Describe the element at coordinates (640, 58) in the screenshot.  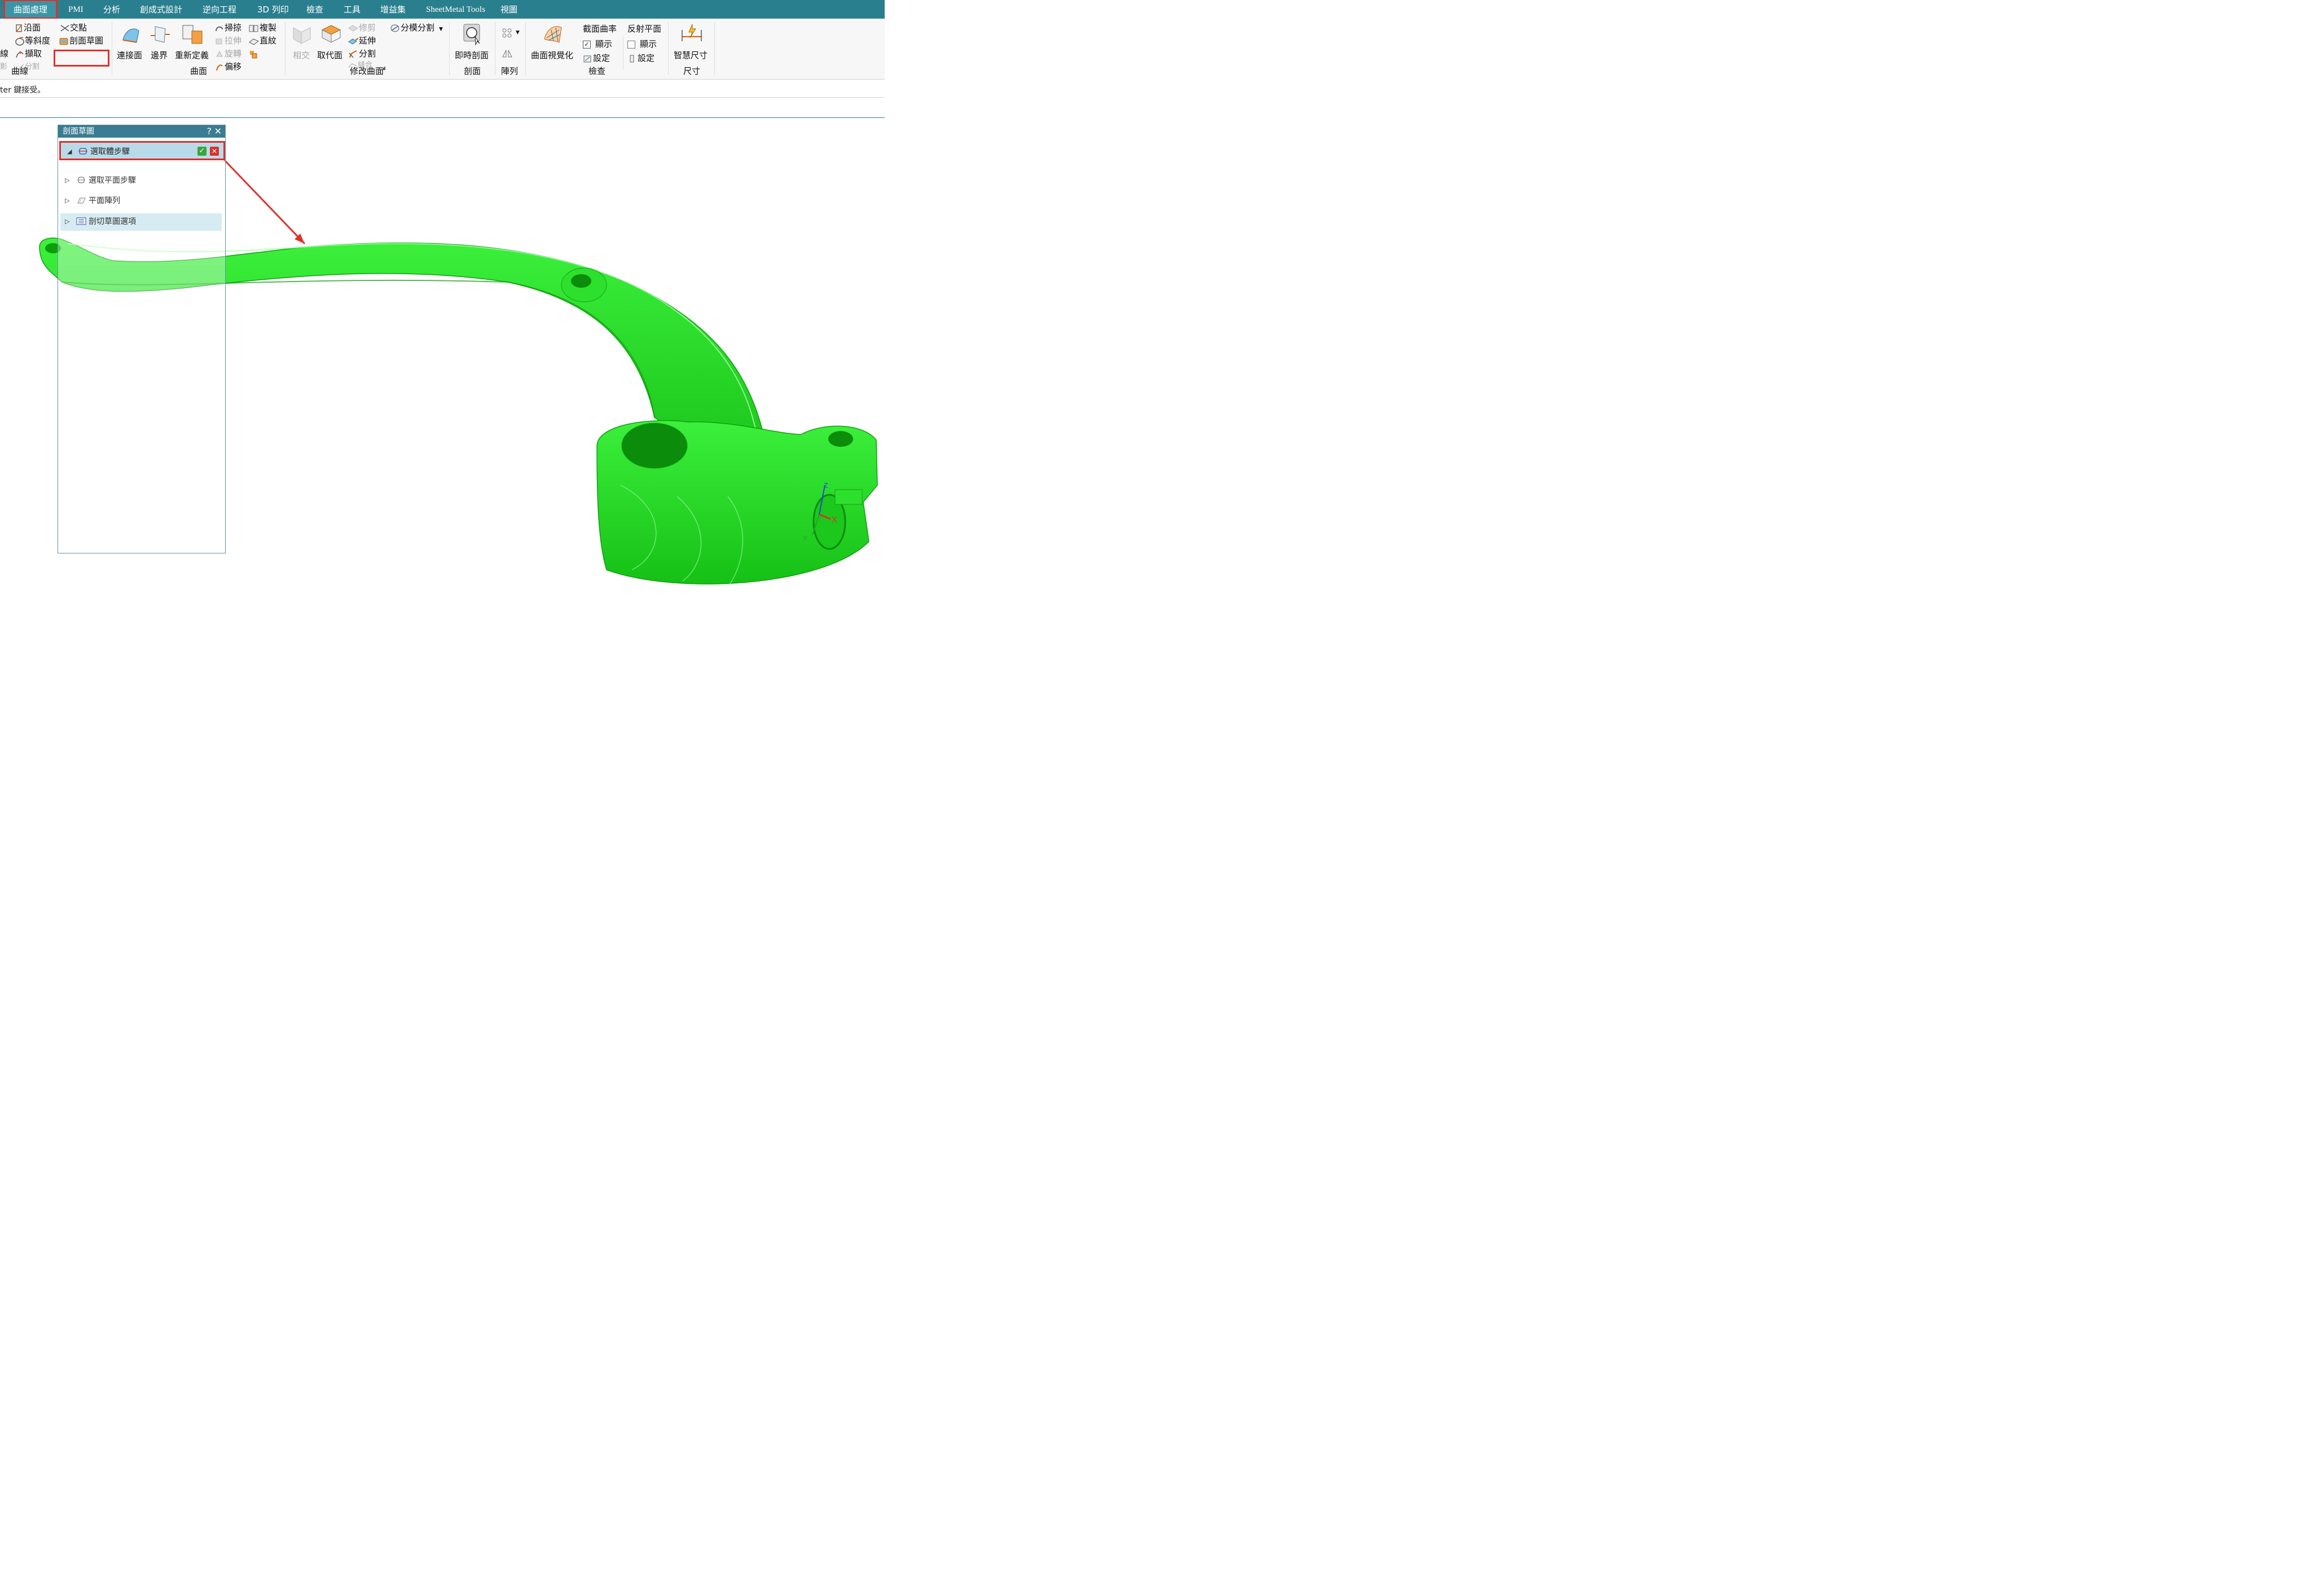
I see `reflection-settings-button: 設定` at that location.